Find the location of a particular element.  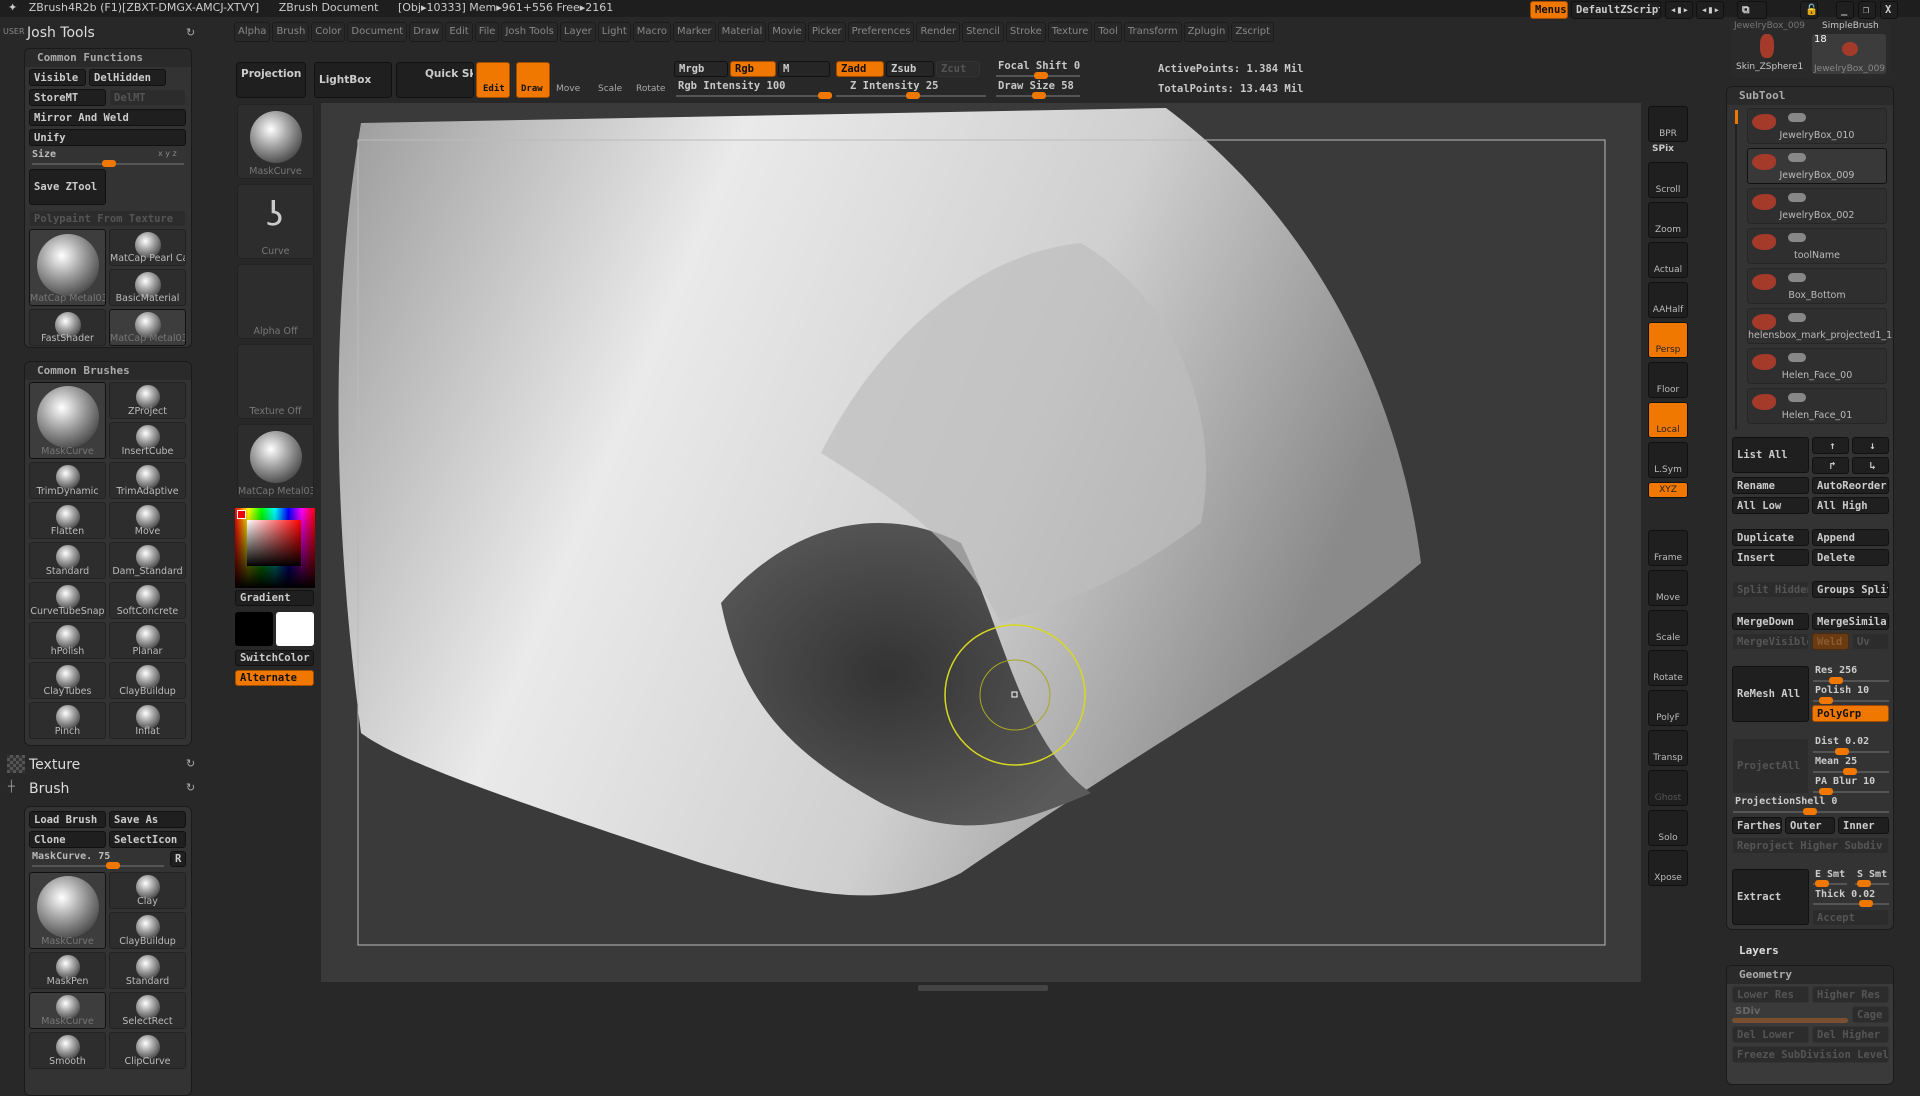

move-bottom-icon: ↳ is located at coordinates (1870, 465).